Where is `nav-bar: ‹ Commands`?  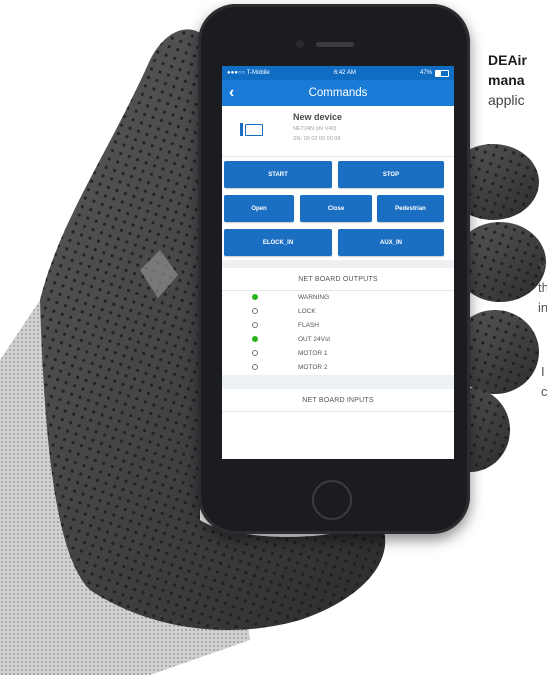 nav-bar: ‹ Commands is located at coordinates (338, 93).